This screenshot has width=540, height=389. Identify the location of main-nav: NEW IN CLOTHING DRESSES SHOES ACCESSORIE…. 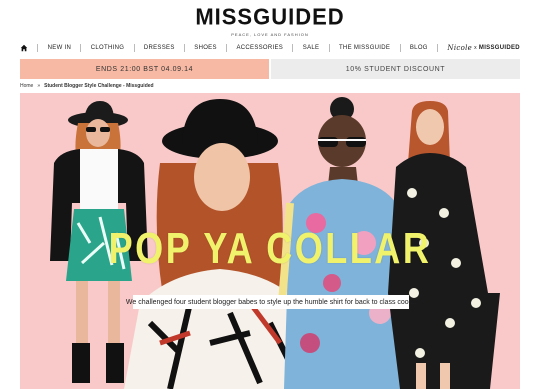
(270, 48).